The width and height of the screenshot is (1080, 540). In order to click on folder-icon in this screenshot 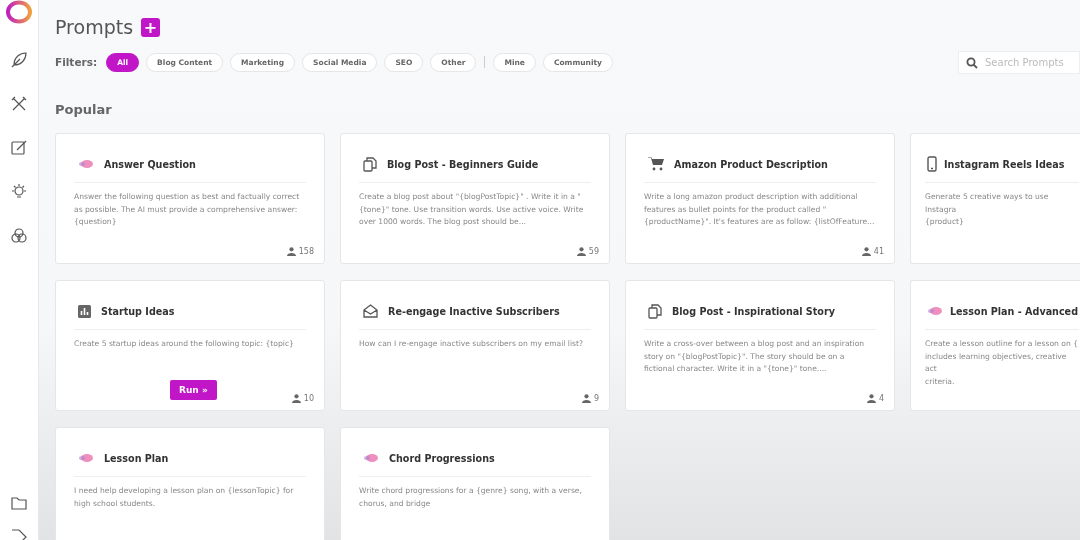, I will do `click(19, 503)`.